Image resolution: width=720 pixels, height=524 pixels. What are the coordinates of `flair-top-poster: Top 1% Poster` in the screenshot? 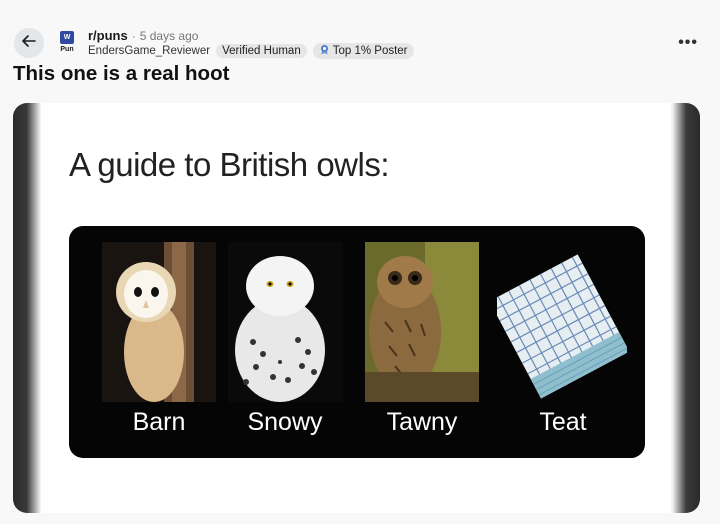 It's located at (363, 51).